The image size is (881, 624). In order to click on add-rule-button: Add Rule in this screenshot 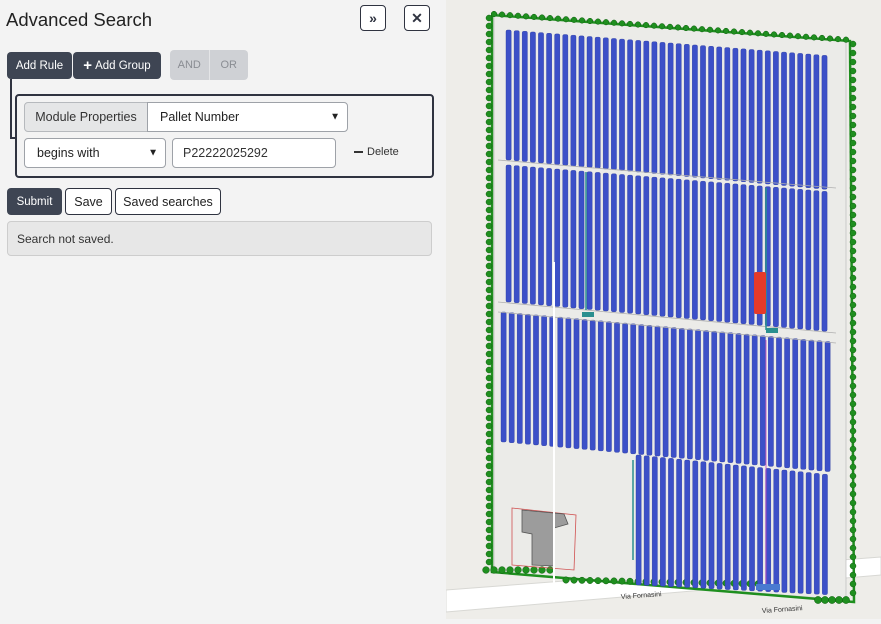, I will do `click(39, 65)`.